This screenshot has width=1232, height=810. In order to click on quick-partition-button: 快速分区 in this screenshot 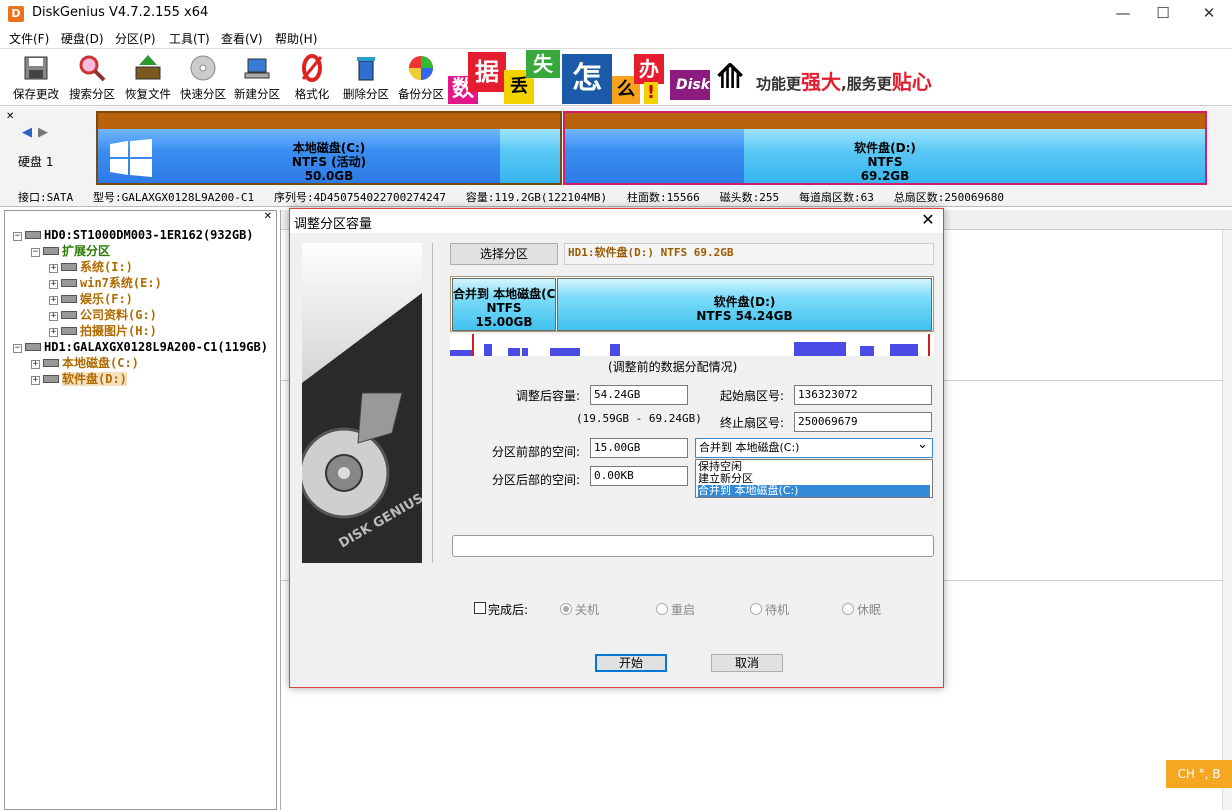, I will do `click(203, 79)`.